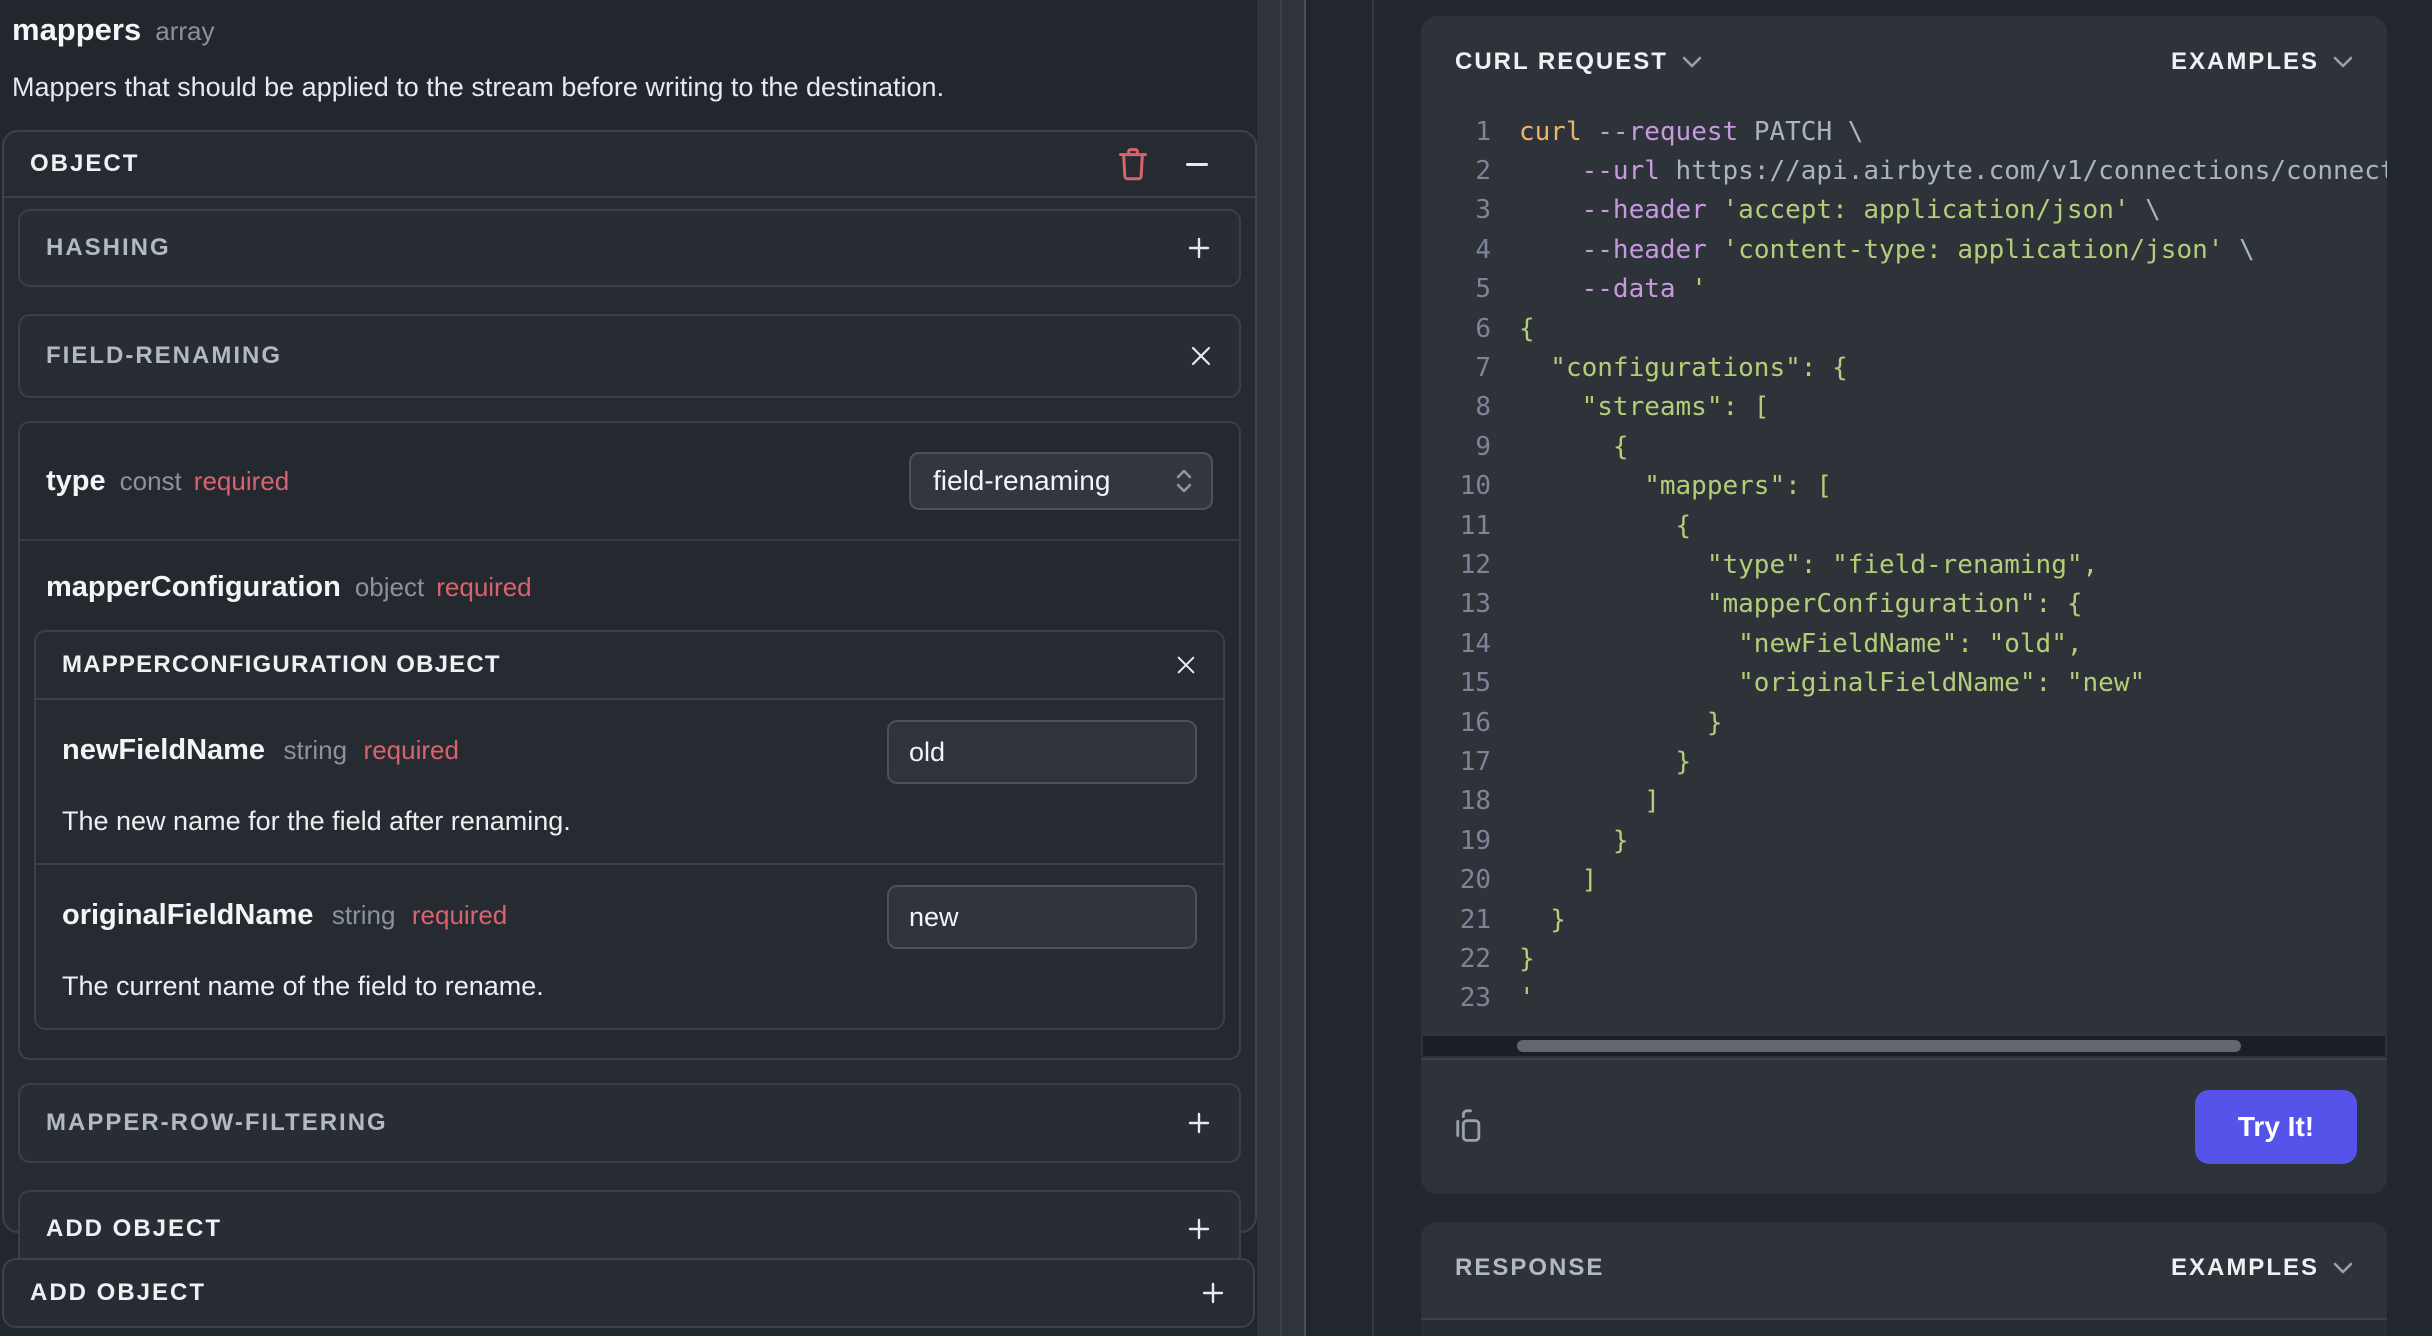  I want to click on minus-icon, so click(1197, 164).